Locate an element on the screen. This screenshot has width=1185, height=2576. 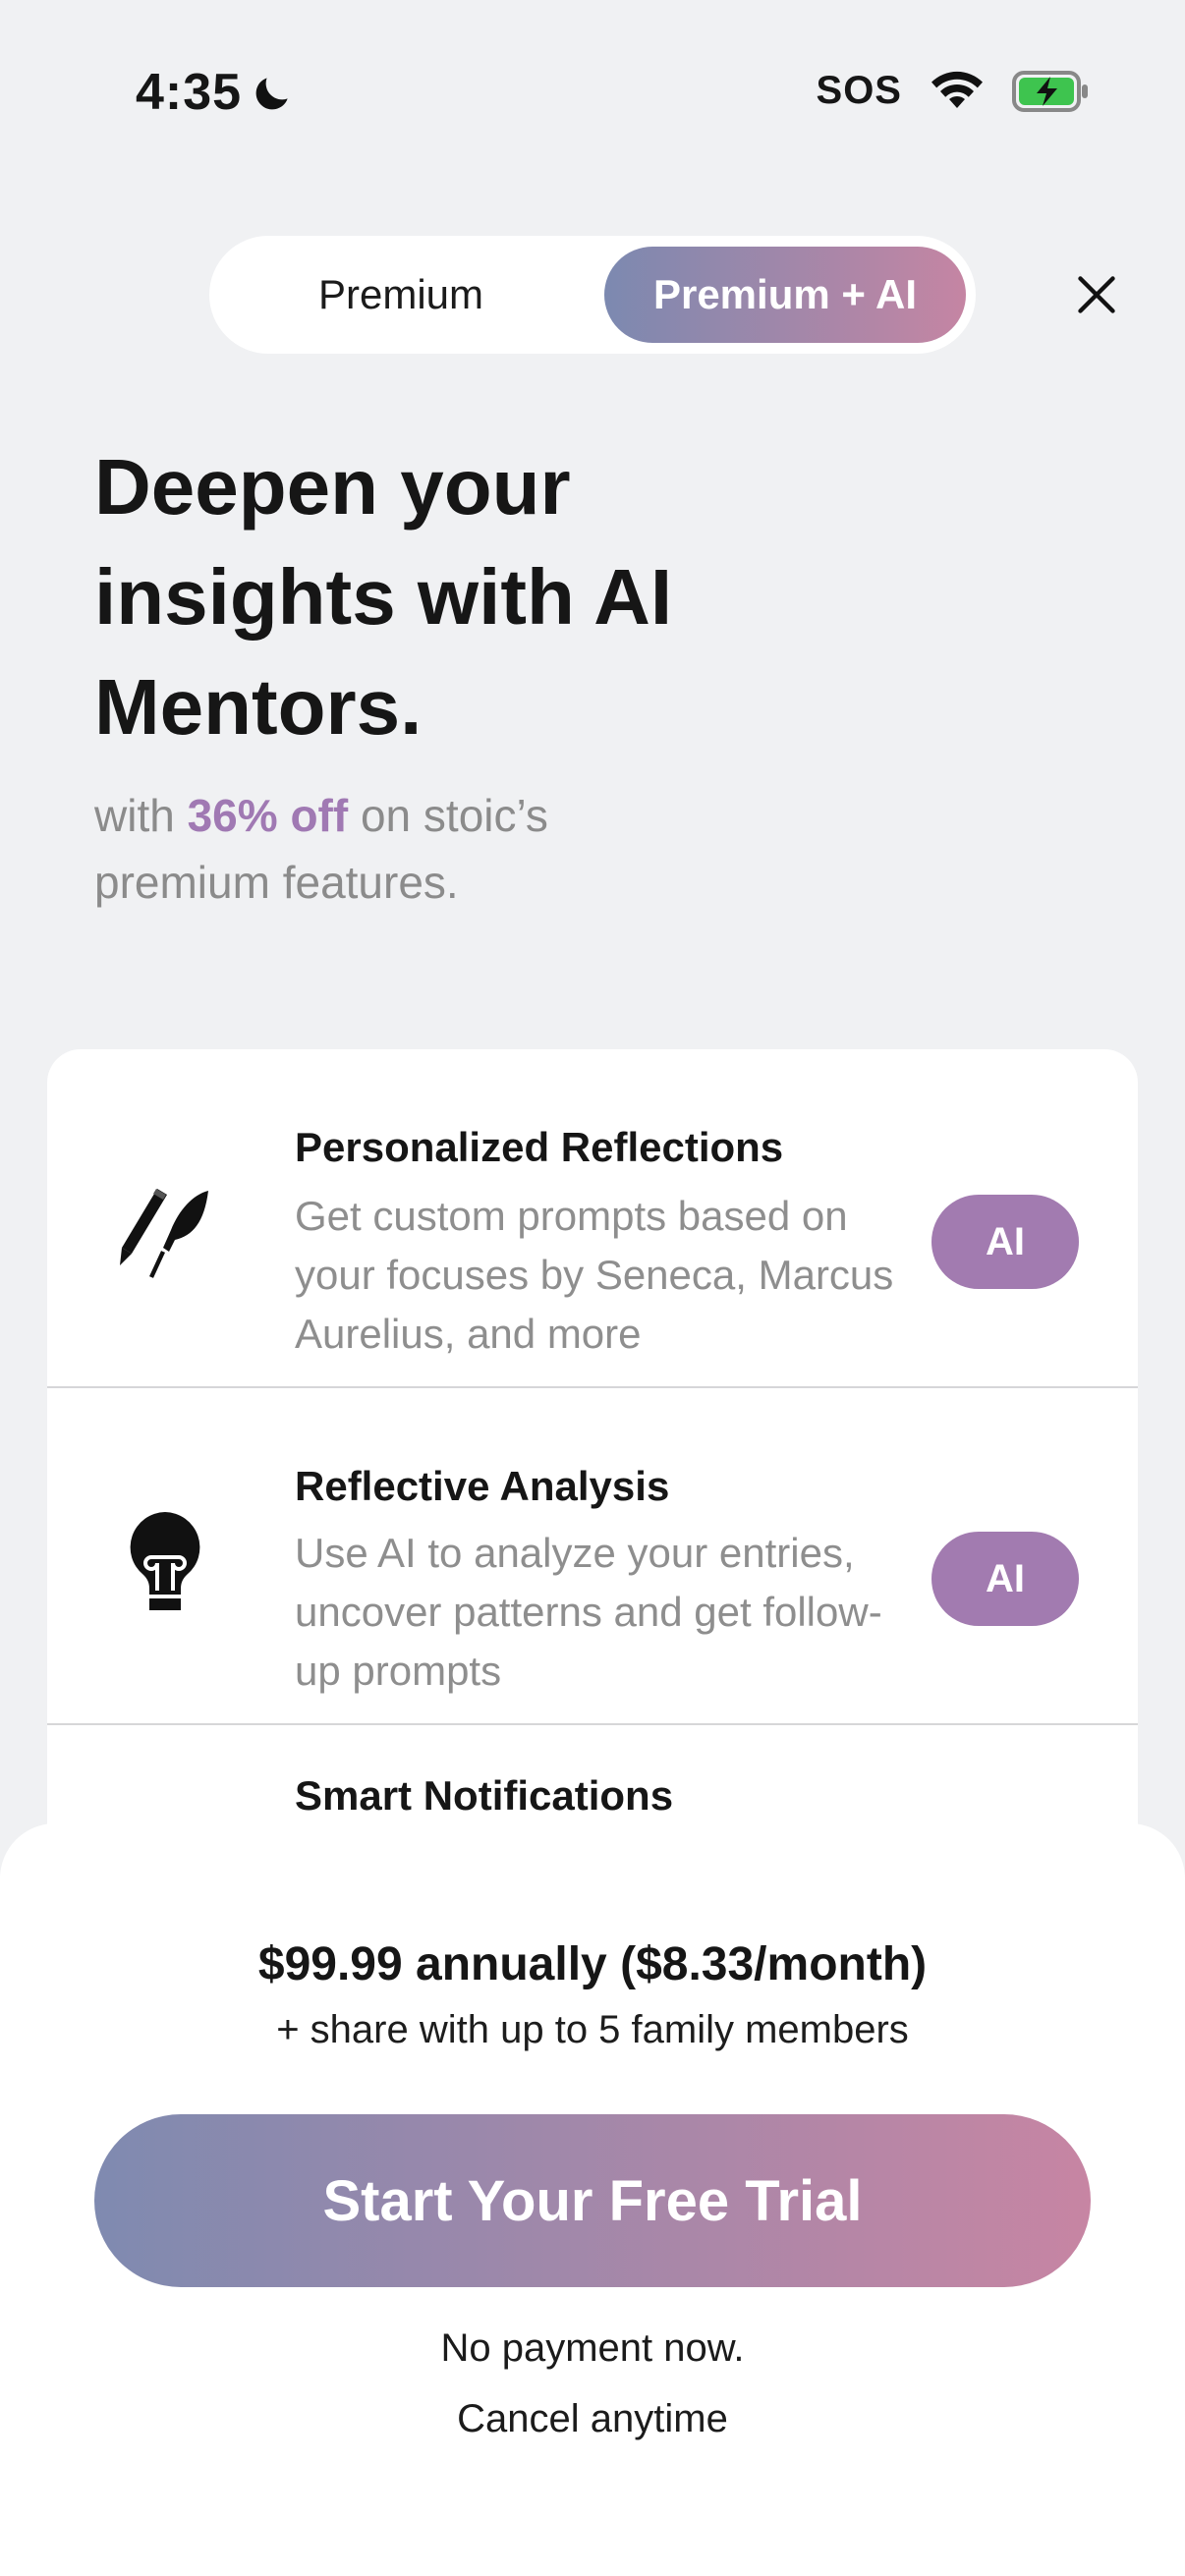
family-share-text: + share with up to 5 family members is located at coordinates (592, 2029).